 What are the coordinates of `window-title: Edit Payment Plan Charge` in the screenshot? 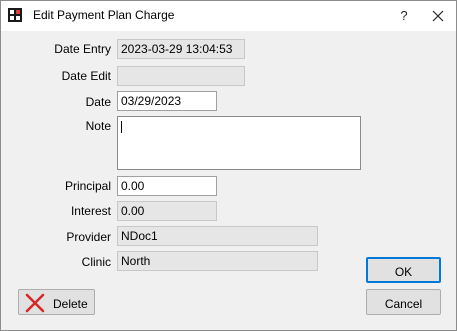 It's located at (104, 15).